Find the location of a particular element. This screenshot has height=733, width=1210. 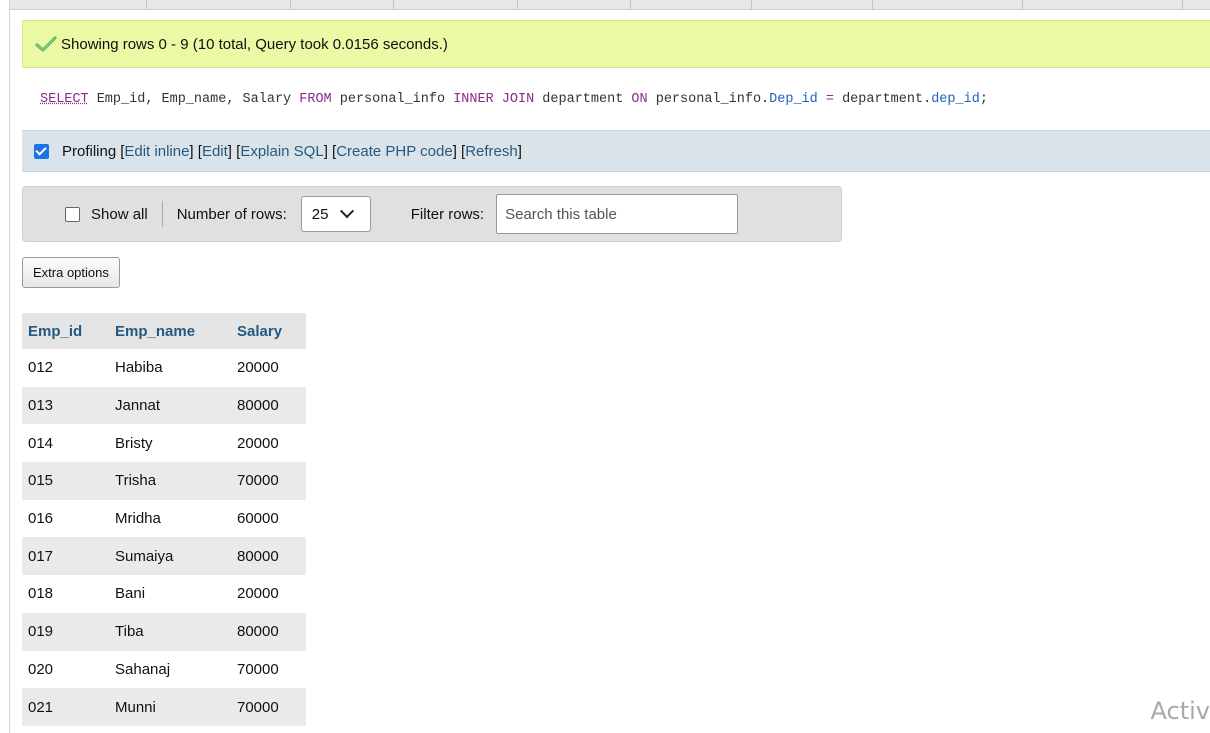

left-border is located at coordinates (5, 366).